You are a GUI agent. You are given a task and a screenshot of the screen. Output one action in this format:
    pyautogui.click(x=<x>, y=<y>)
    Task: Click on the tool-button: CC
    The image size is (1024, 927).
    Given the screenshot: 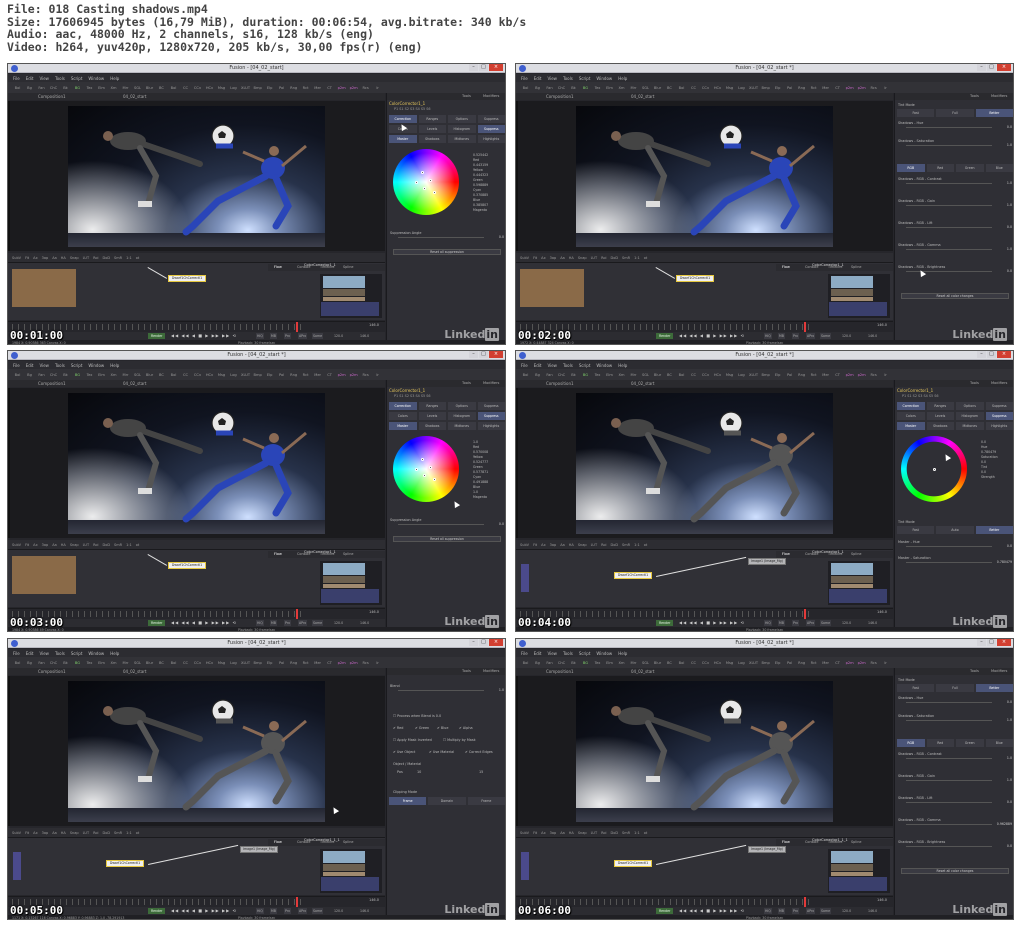 What is the action you would take?
    pyautogui.click(x=185, y=88)
    